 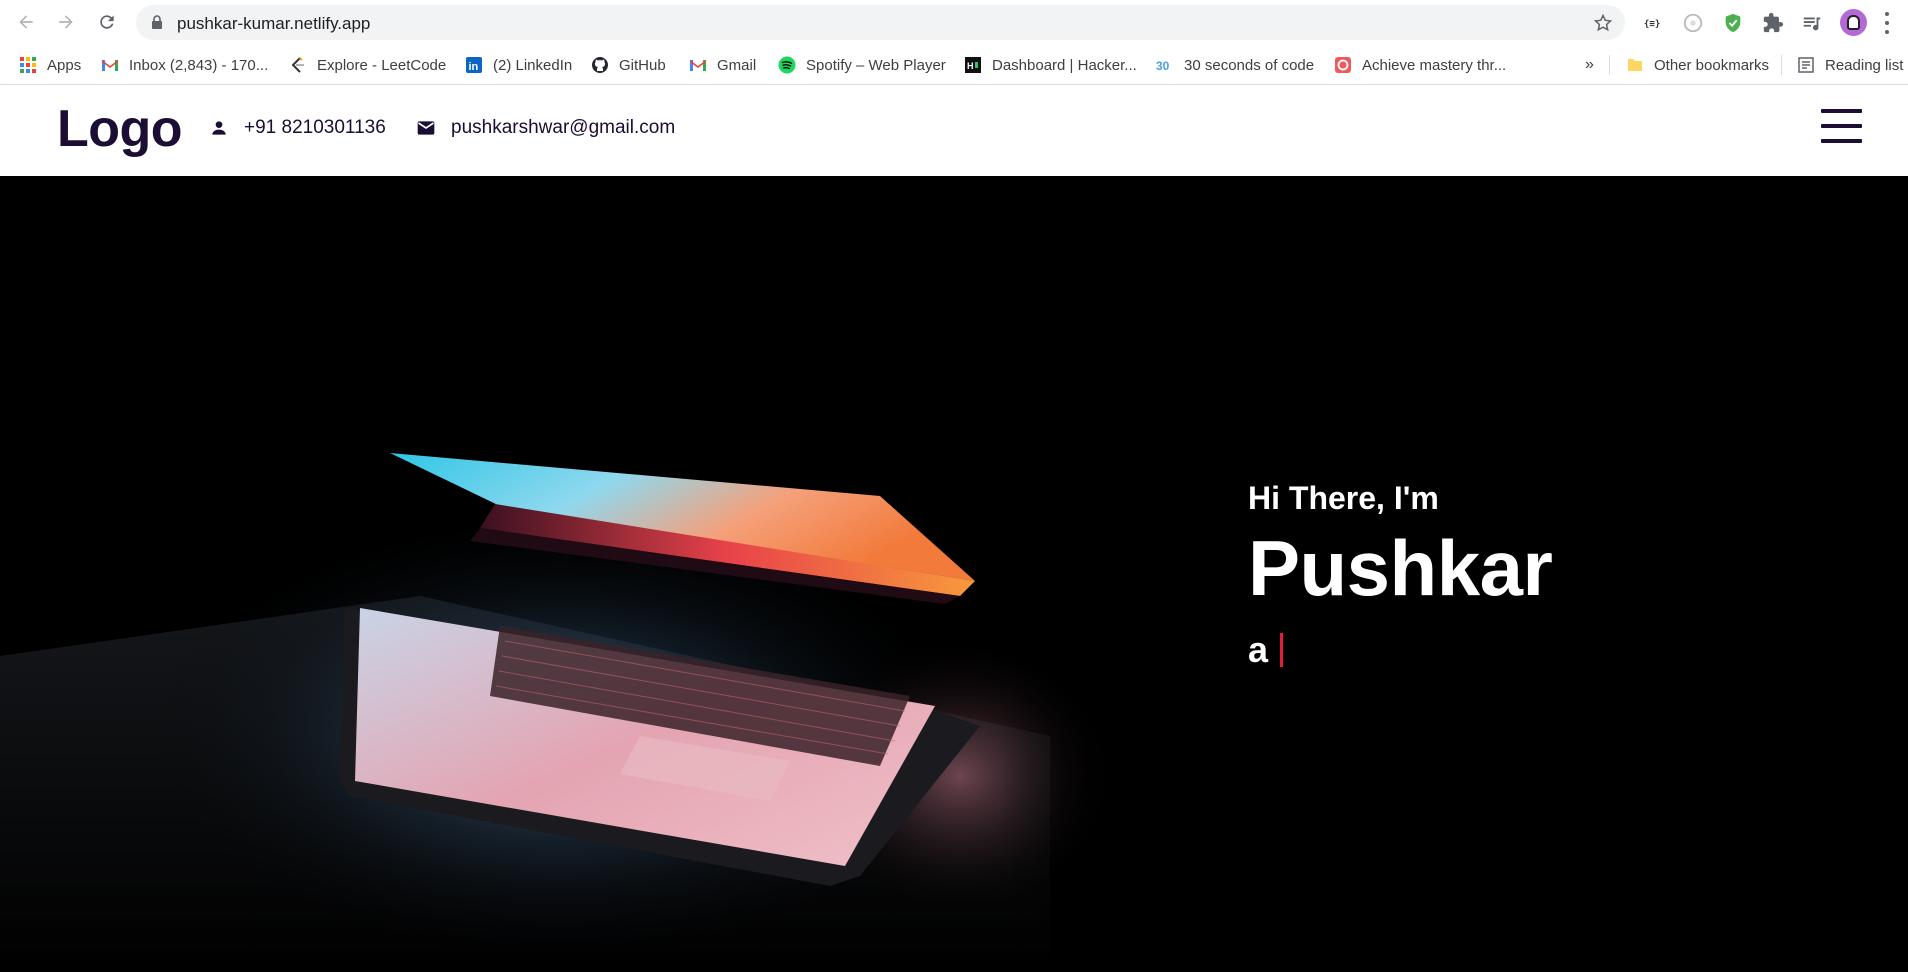 What do you see at coordinates (1282, 650) in the screenshot?
I see `typing-caret` at bounding box center [1282, 650].